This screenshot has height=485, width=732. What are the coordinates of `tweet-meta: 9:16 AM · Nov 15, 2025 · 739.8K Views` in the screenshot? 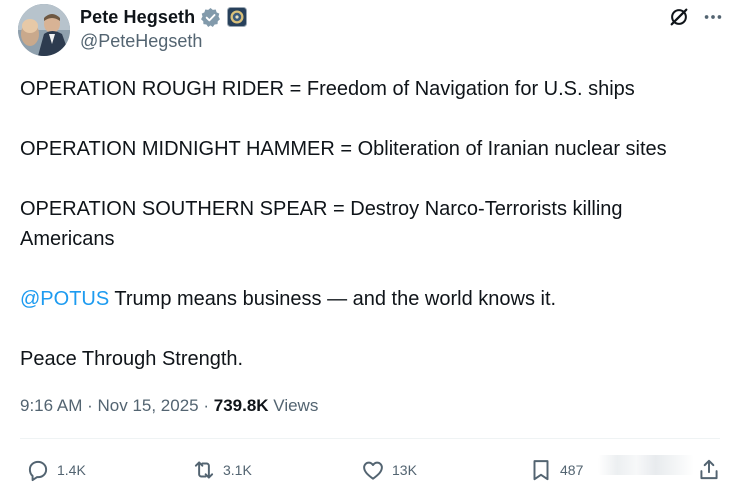 It's located at (169, 406).